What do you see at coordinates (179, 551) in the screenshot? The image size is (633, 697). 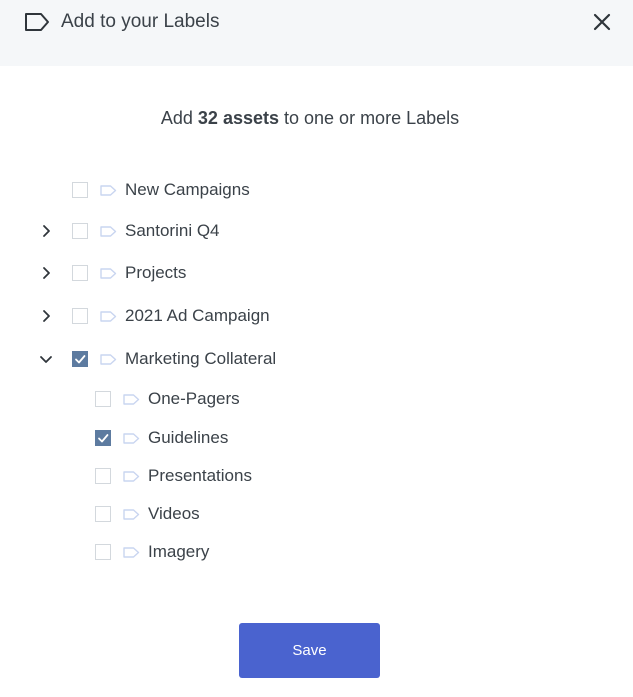 I see `label-name: Imagery` at bounding box center [179, 551].